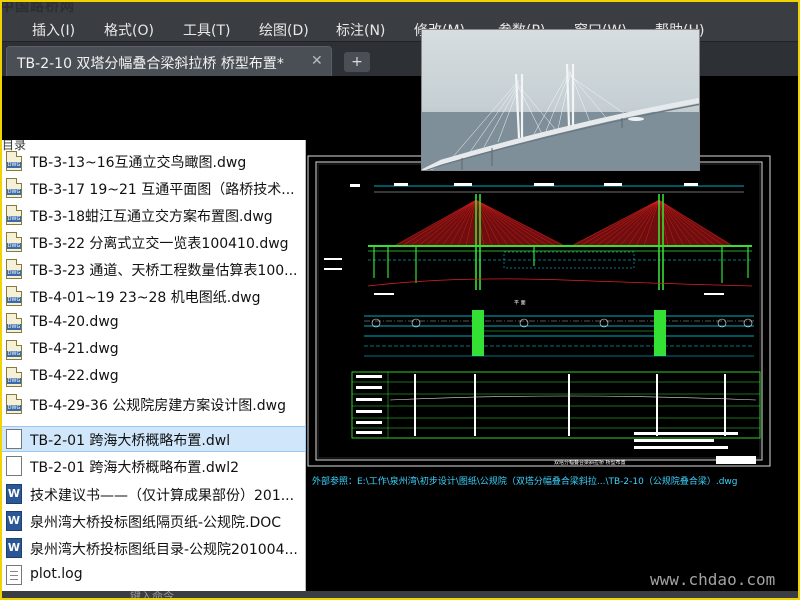 This screenshot has width=800, height=600. I want to click on close-icon: ✕, so click(317, 61).